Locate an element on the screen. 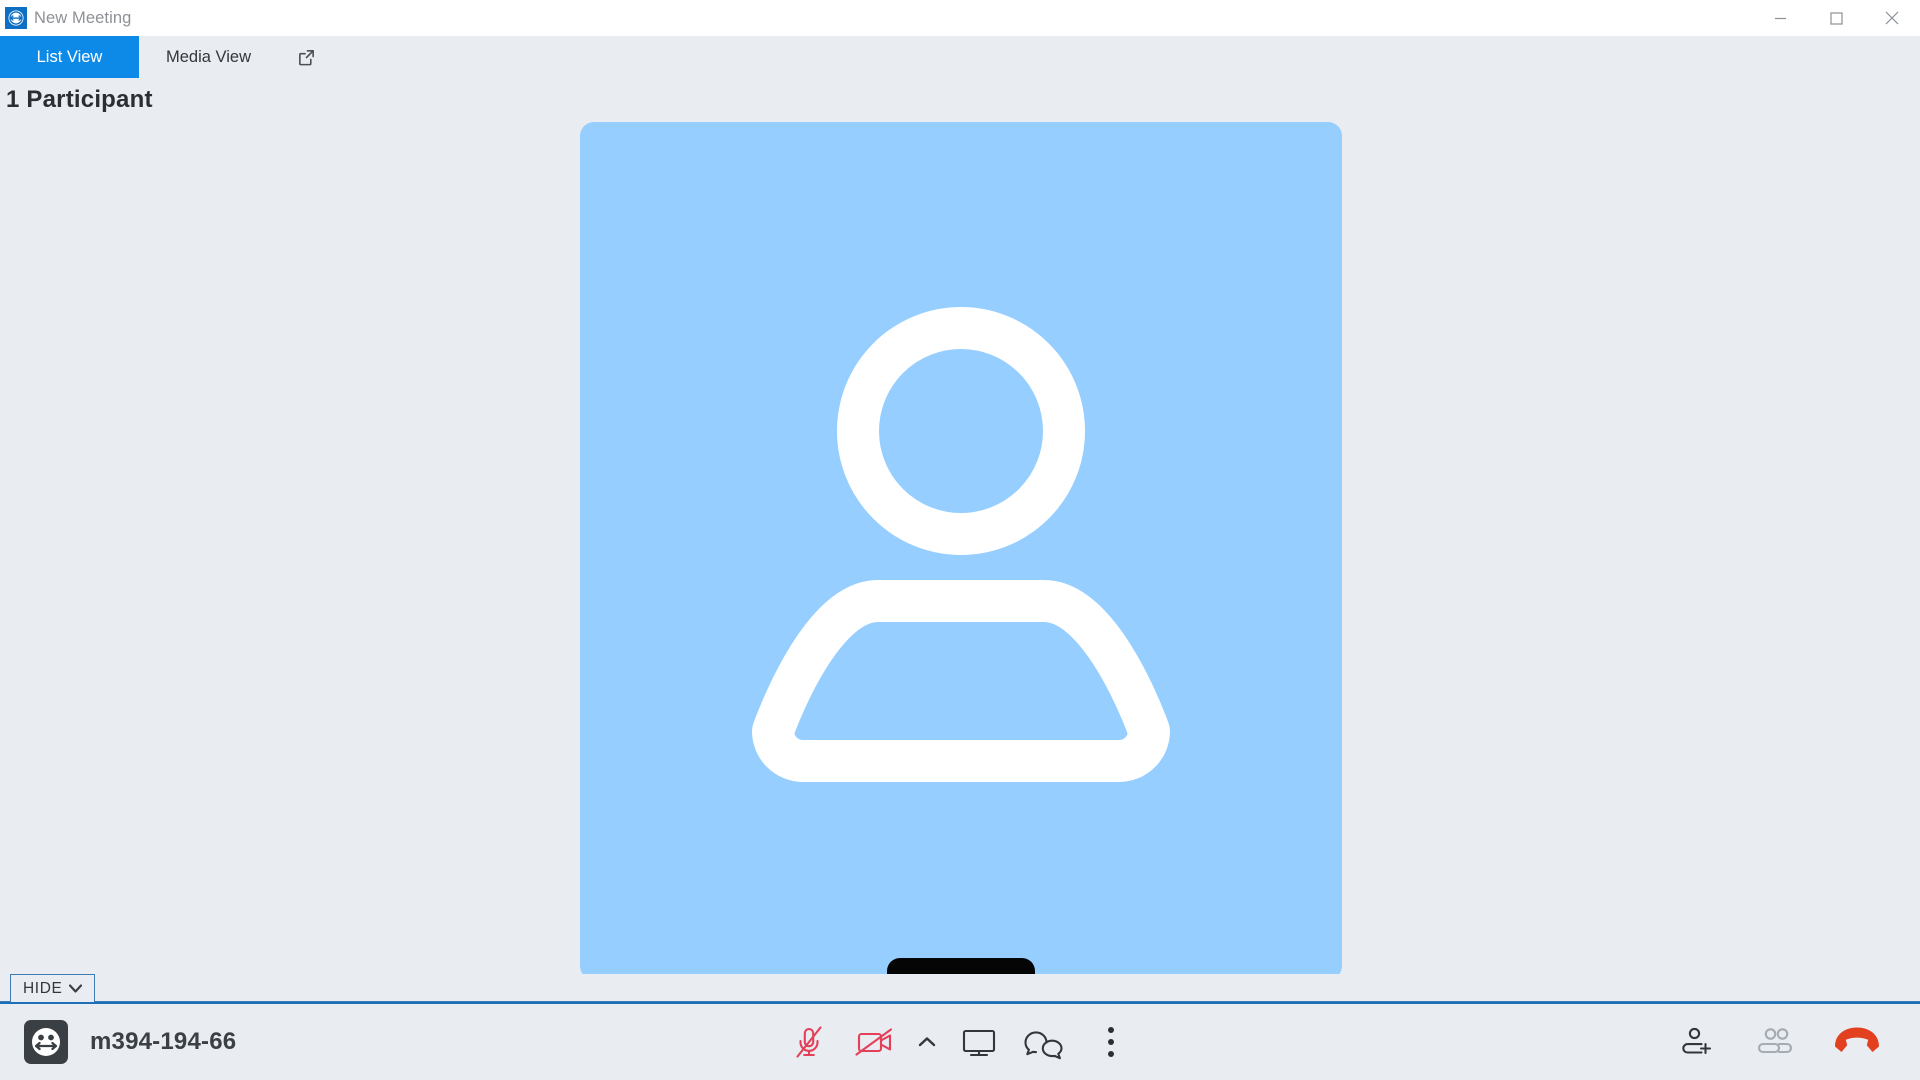  minimize-button is located at coordinates (1780, 18).